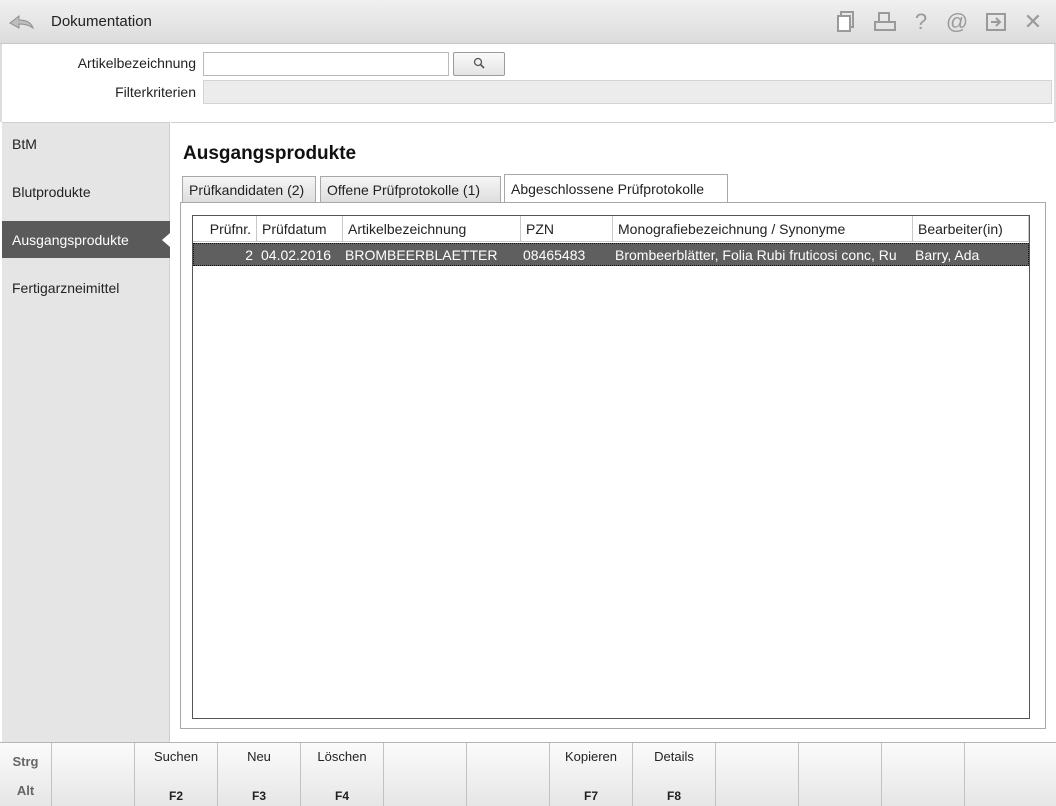 The height and width of the screenshot is (806, 1056). Describe the element at coordinates (567, 229) in the screenshot. I see `column-header-pzn: PZN` at that location.